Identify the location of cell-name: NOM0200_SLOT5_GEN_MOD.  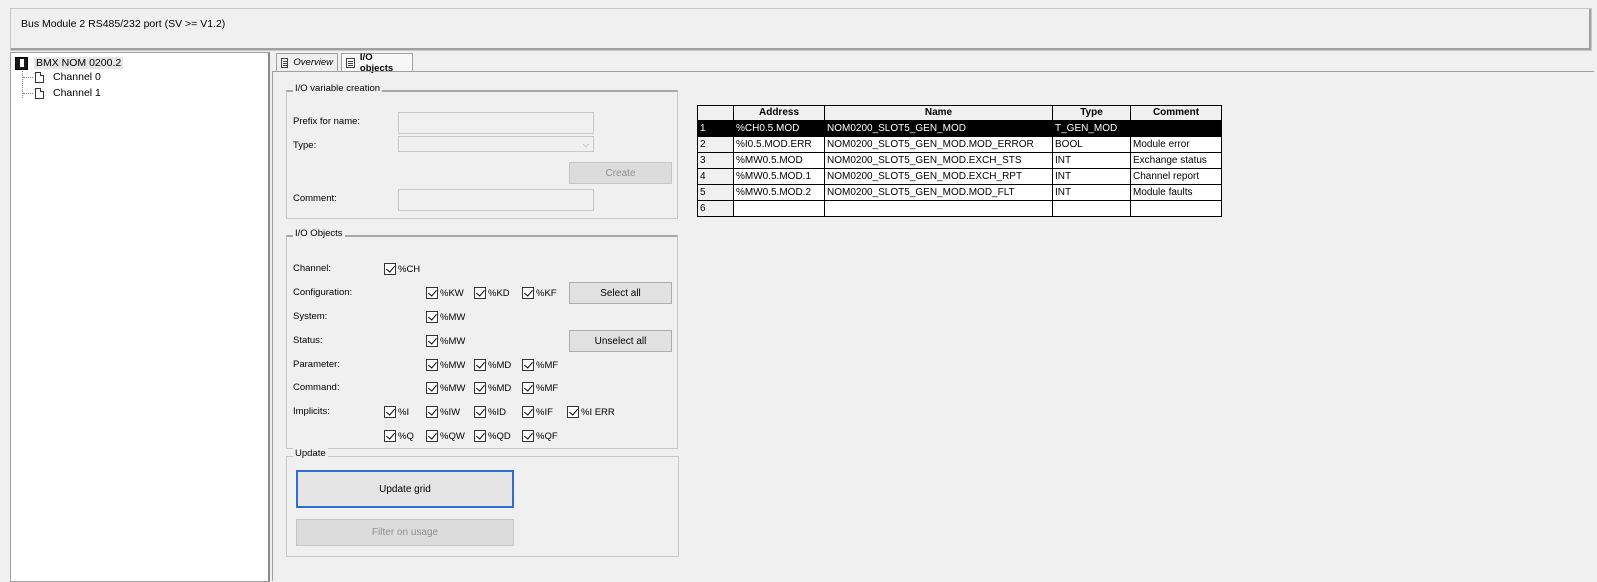
(938, 128).